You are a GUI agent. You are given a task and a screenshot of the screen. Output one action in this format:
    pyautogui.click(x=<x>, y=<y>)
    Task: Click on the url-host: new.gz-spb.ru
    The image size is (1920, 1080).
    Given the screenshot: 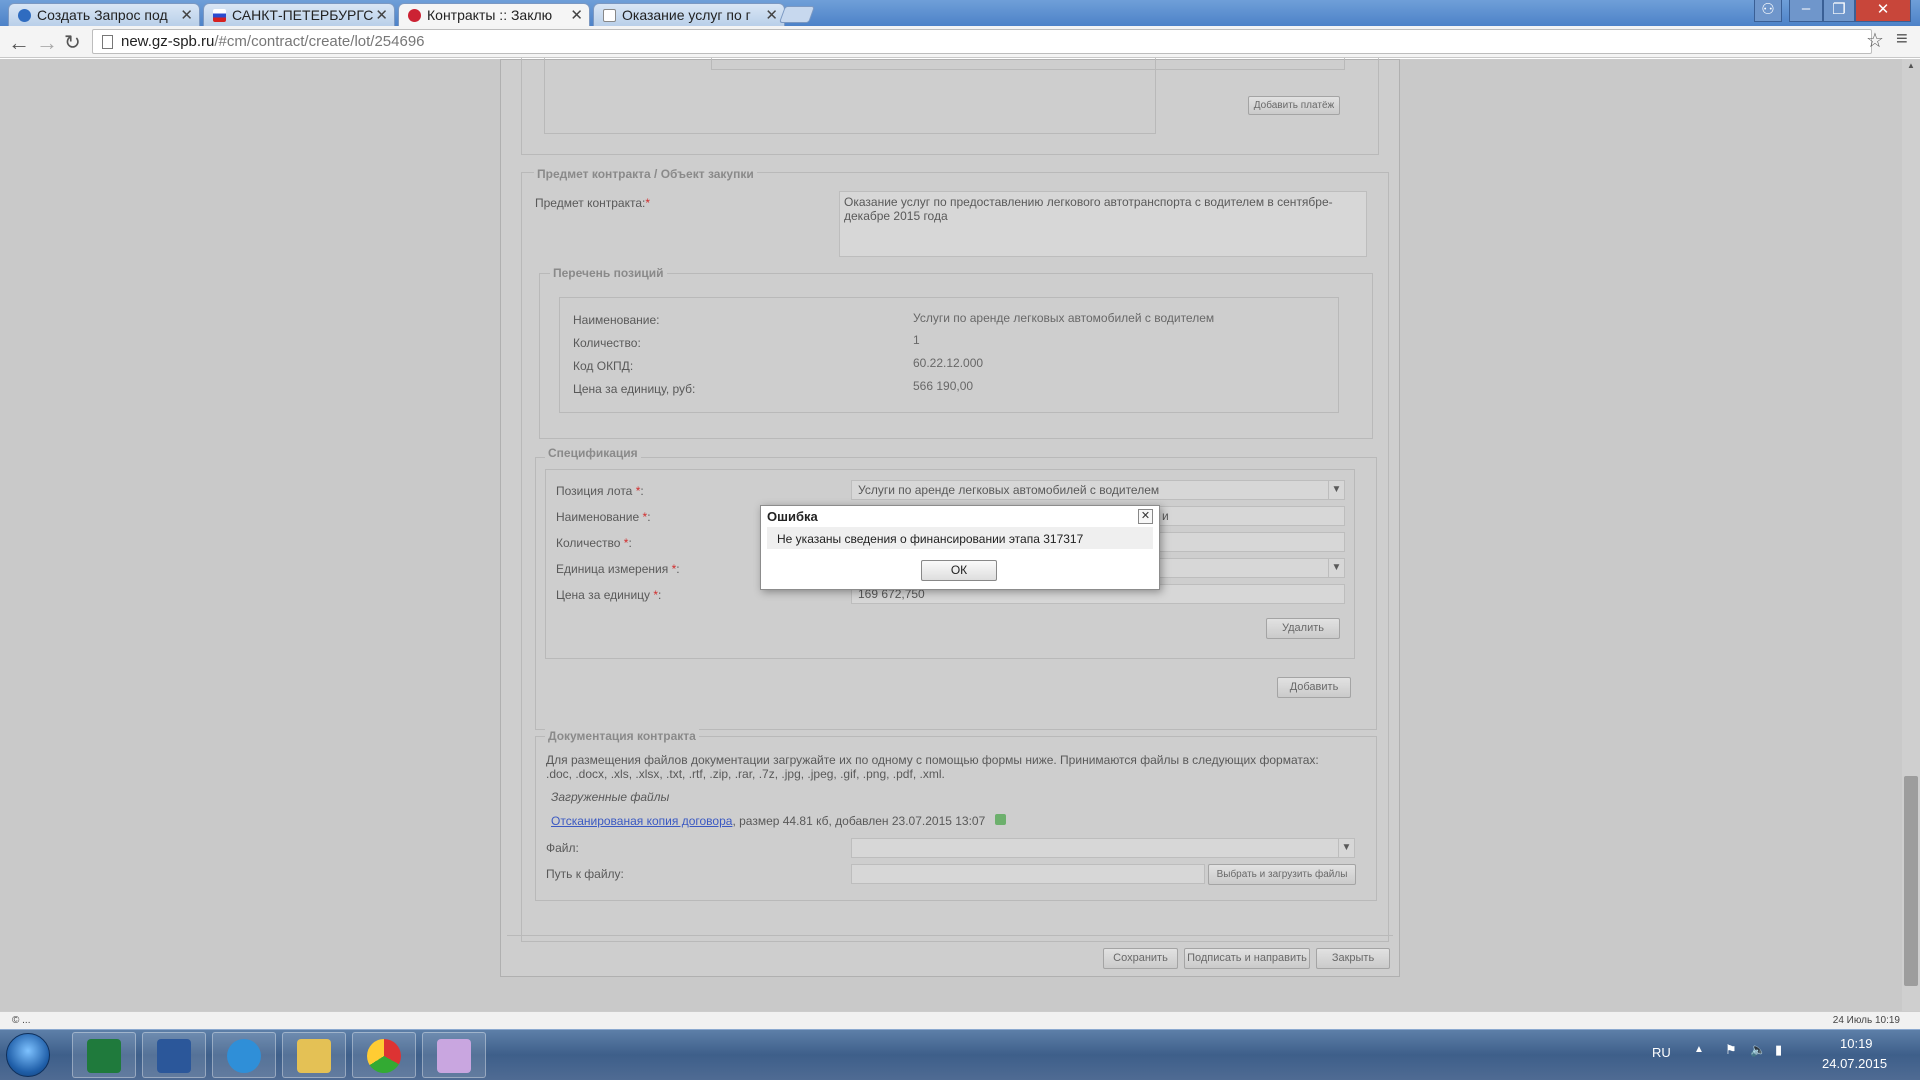 What is the action you would take?
    pyautogui.click(x=168, y=41)
    